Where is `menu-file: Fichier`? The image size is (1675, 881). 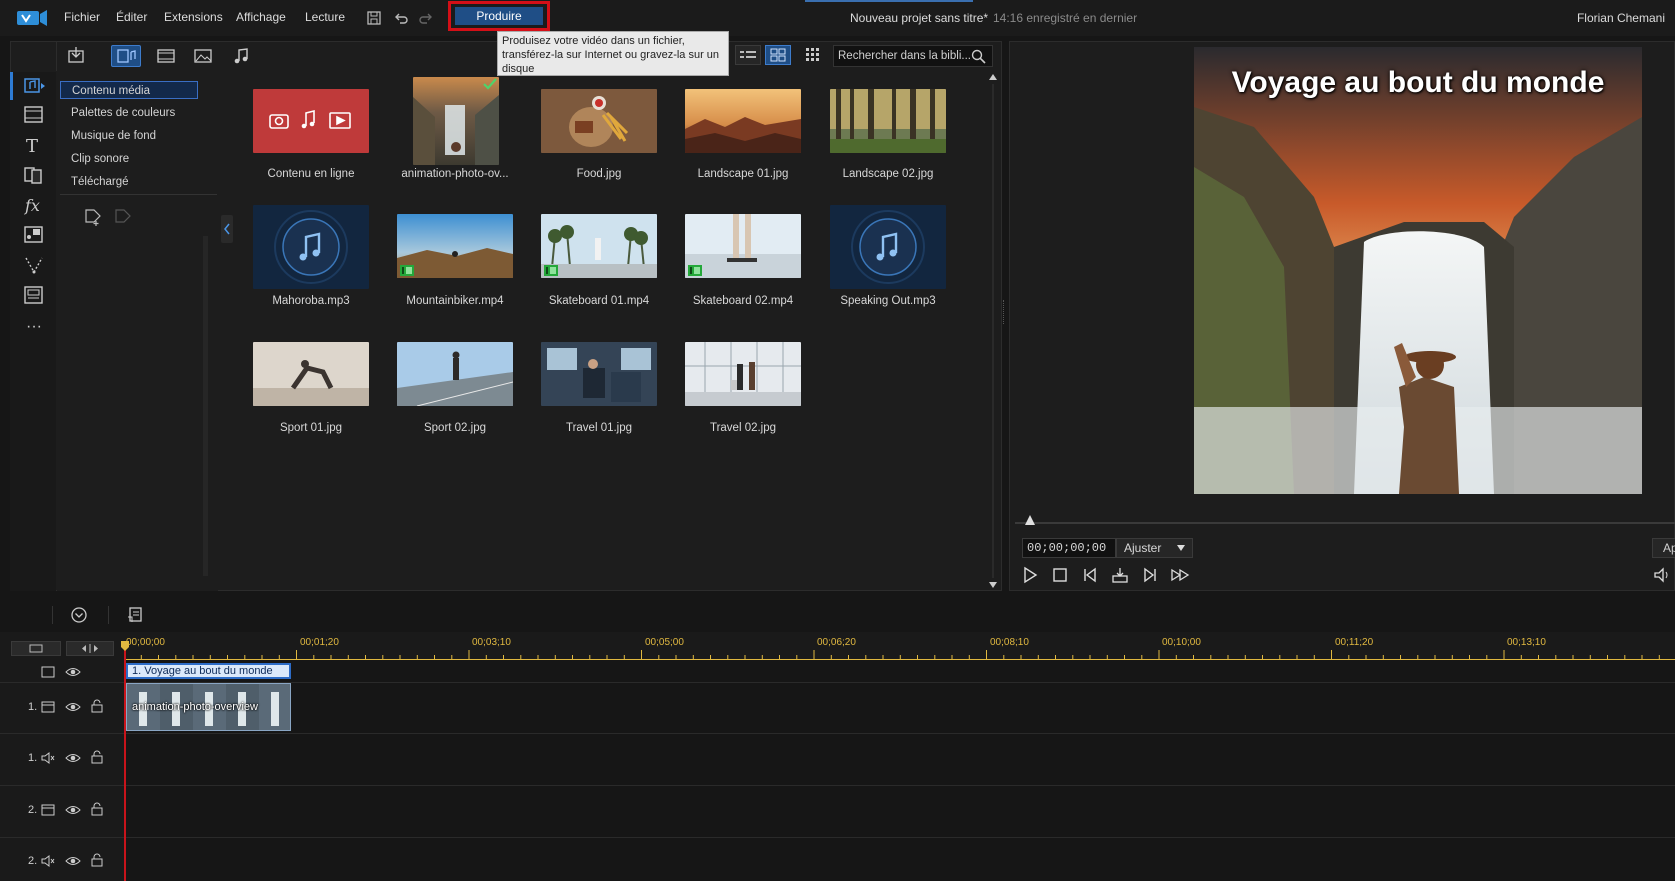 menu-file: Fichier is located at coordinates (82, 17).